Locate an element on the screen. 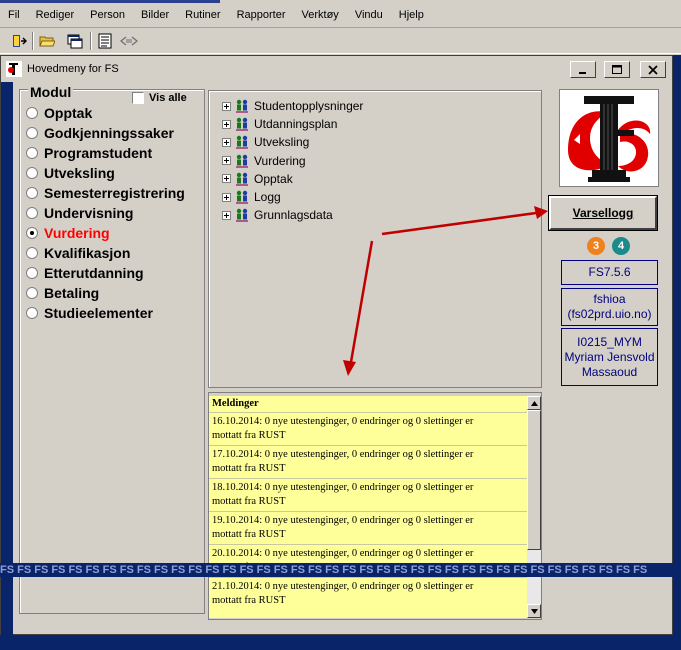 This screenshot has height=650, width=681. toolbar is located at coordinates (340, 41).